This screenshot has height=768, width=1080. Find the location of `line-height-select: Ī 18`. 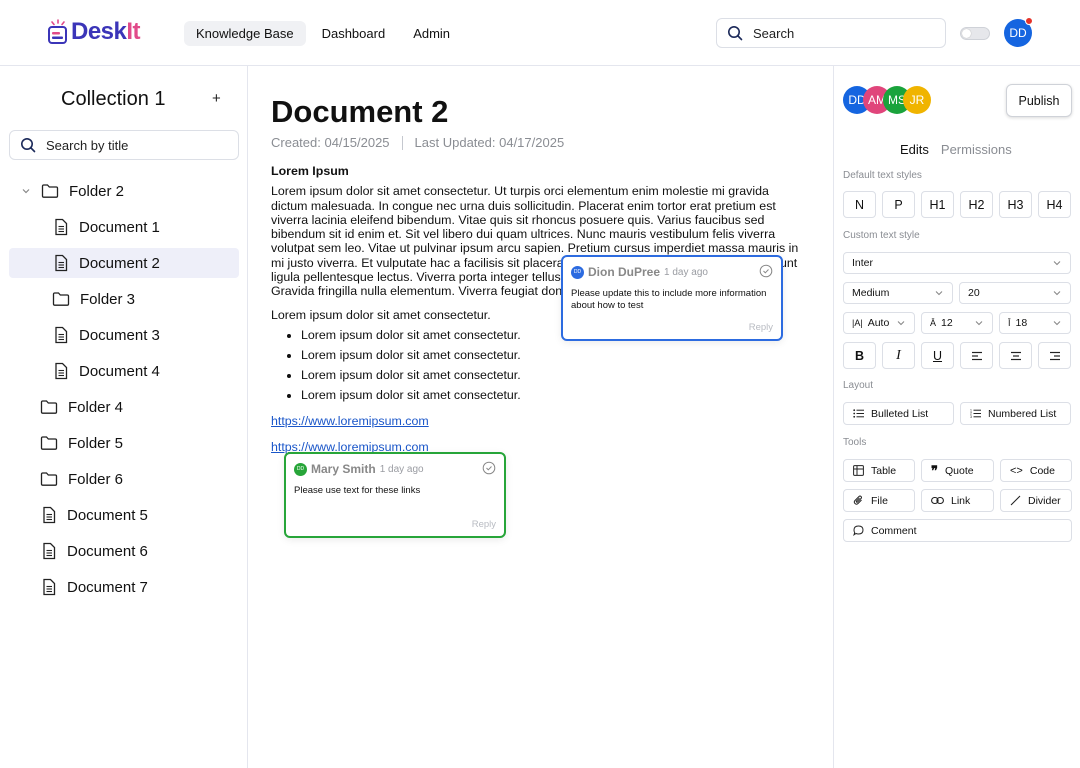

line-height-select: Ī 18 is located at coordinates (1035, 323).